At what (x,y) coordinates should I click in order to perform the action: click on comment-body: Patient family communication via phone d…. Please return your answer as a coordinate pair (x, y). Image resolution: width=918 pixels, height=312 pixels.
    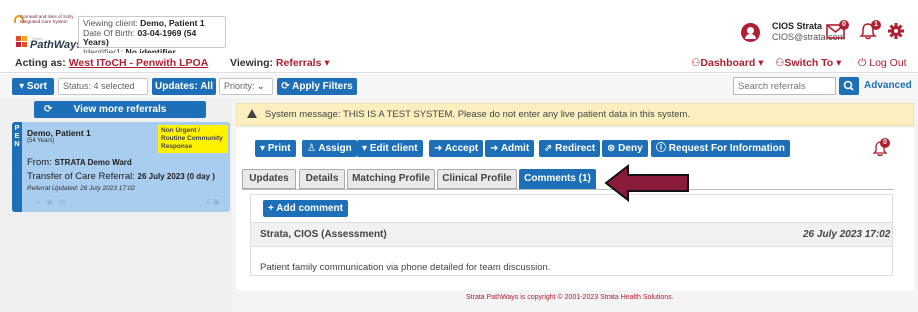
    Looking at the image, I should click on (405, 267).